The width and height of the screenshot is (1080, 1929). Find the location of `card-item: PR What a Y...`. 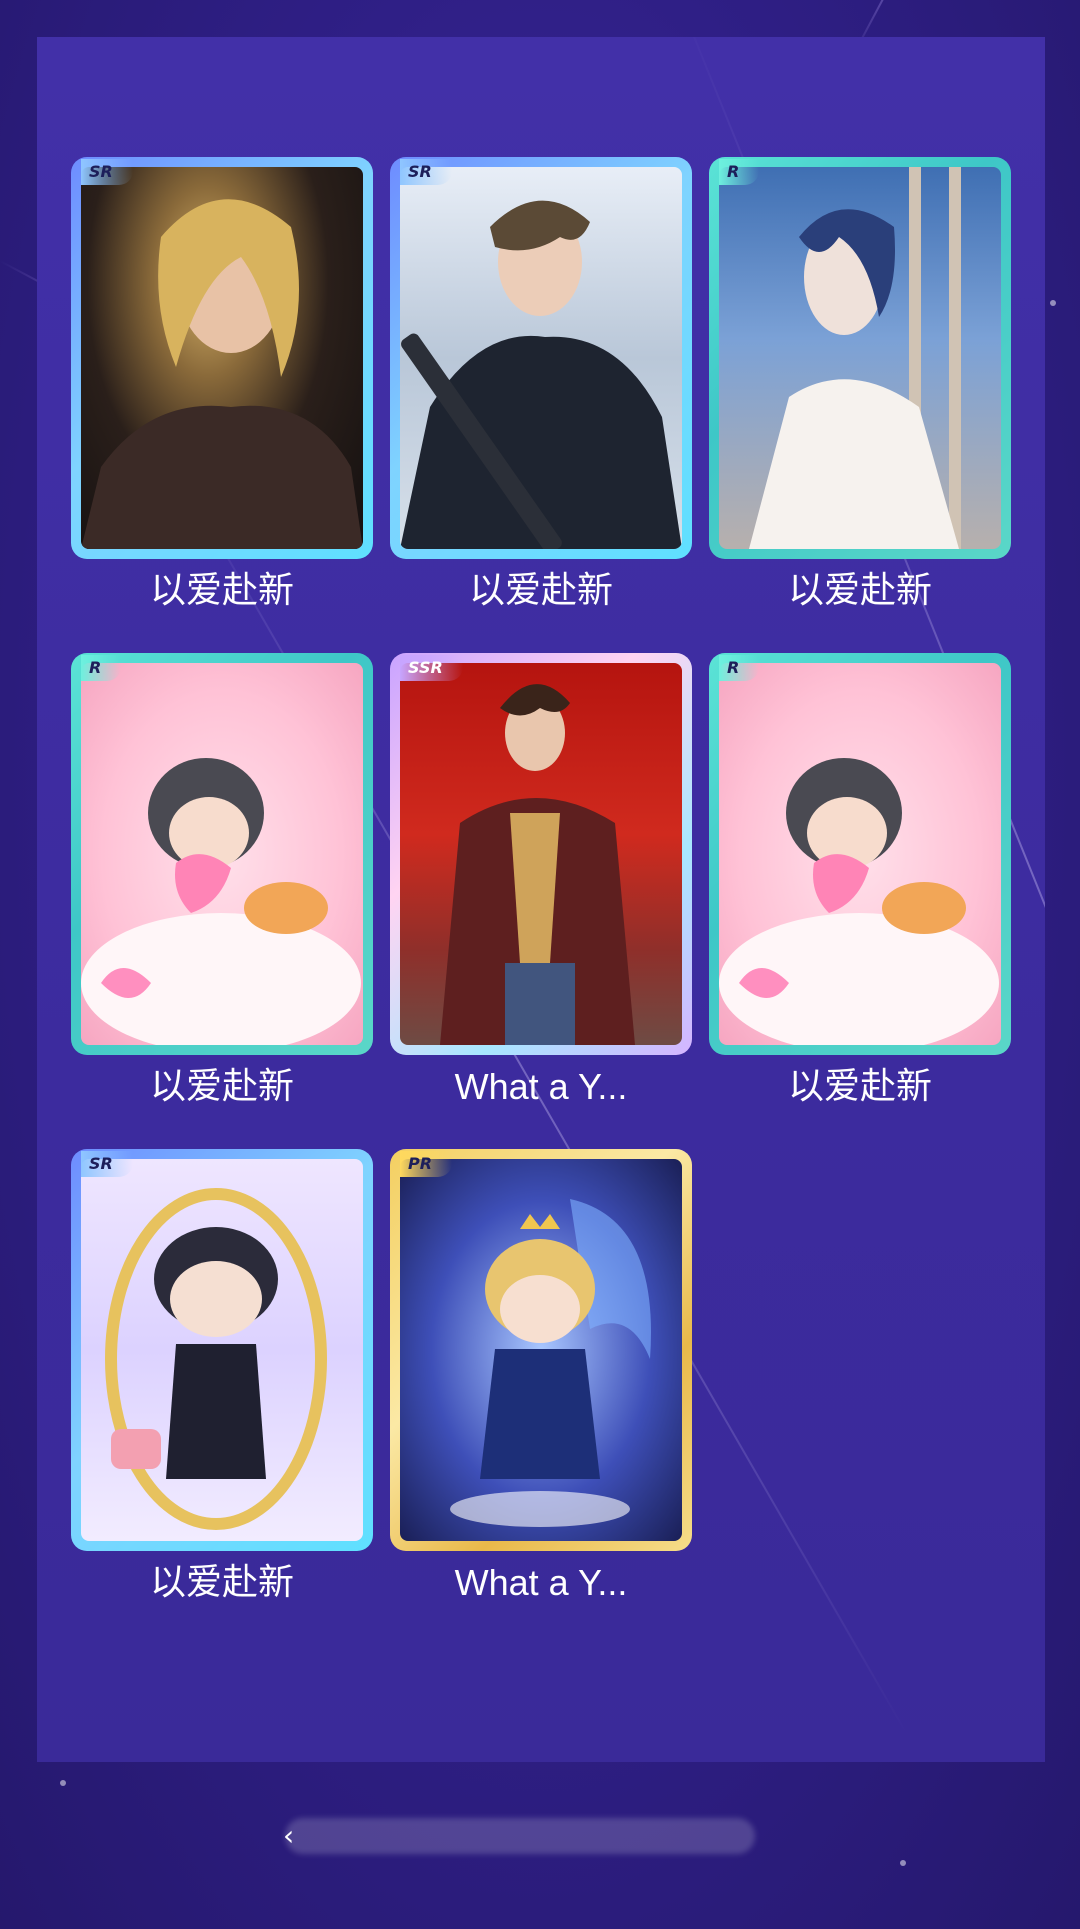

card-item: PR What a Y... is located at coordinates (541, 1376).